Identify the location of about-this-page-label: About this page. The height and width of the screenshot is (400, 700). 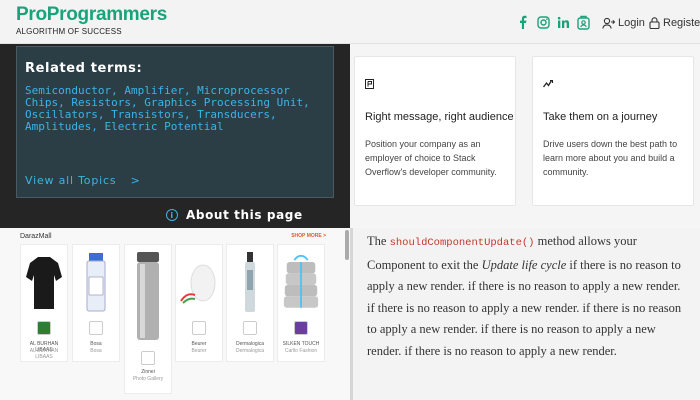
(244, 215).